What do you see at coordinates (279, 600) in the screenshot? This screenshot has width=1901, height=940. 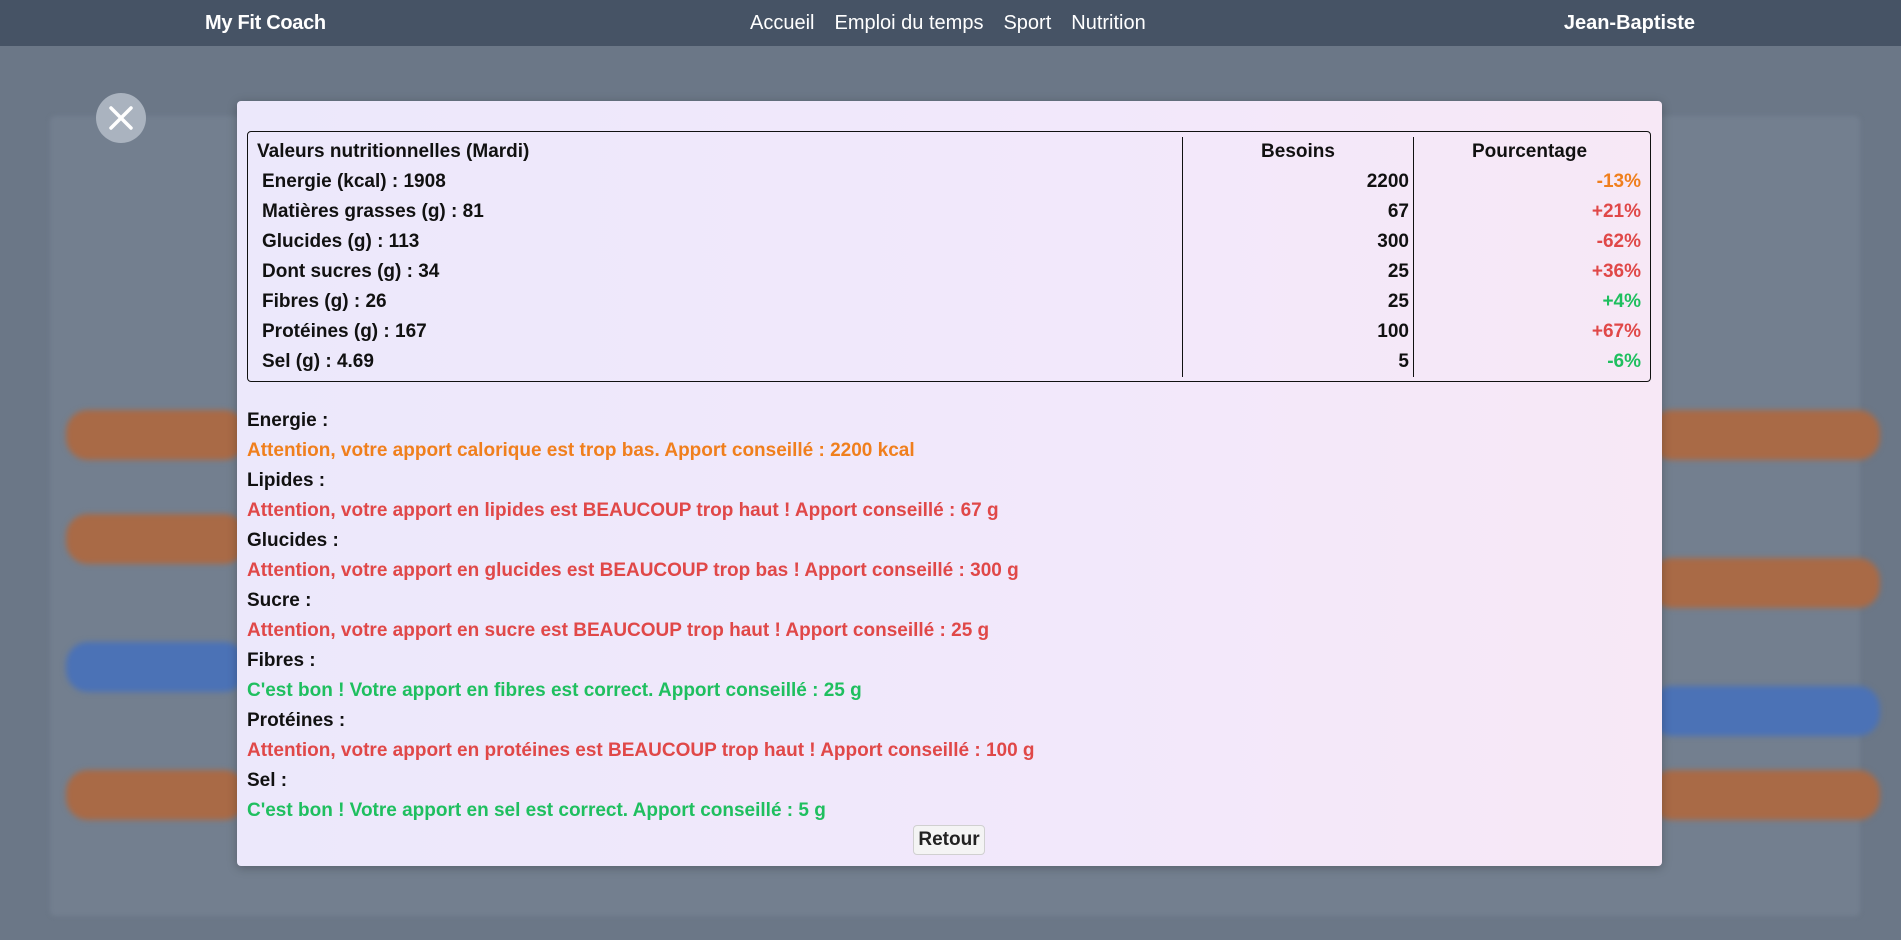 I see `advice-heading: Sucre :` at bounding box center [279, 600].